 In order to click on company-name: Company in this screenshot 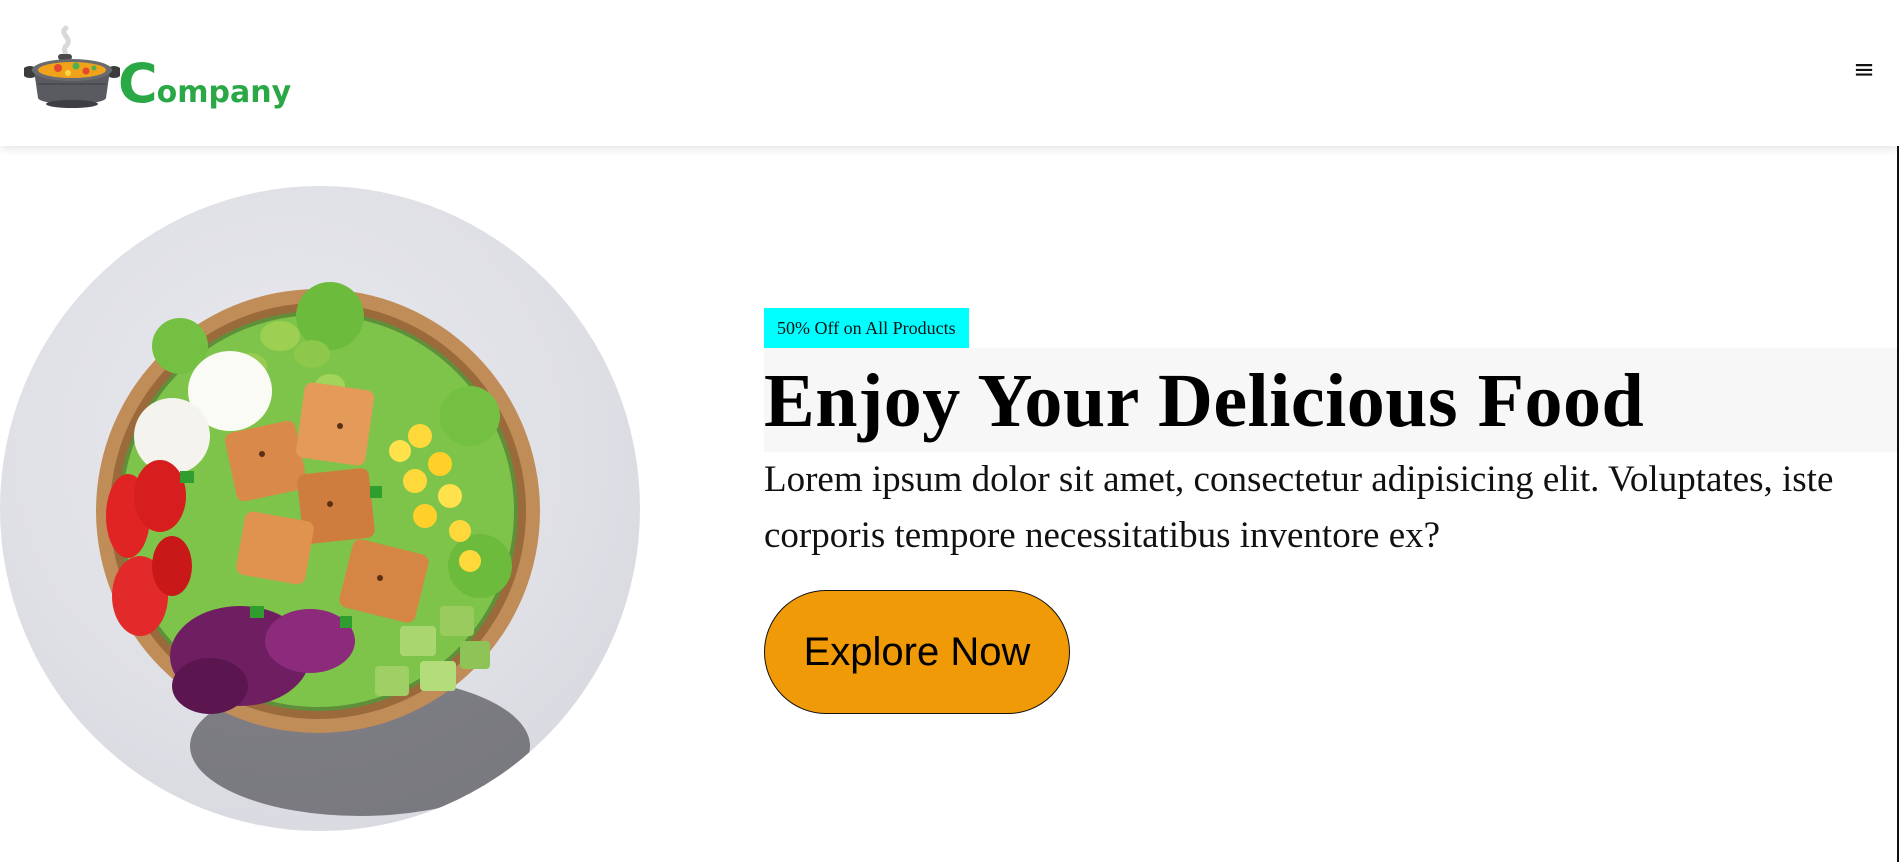, I will do `click(204, 83)`.